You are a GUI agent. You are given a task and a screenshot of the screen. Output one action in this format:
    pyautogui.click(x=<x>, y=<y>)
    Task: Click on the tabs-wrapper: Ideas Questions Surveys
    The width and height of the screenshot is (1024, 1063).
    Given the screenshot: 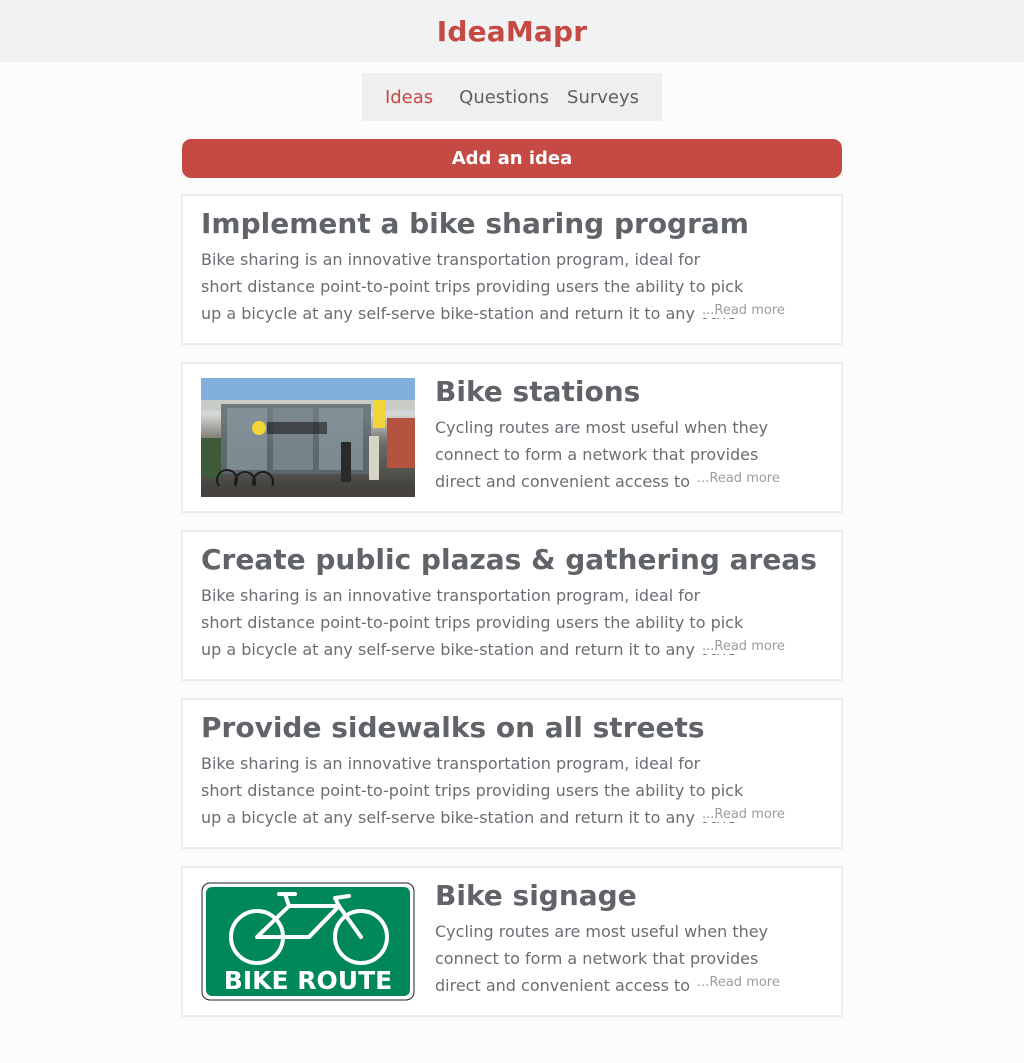 What is the action you would take?
    pyautogui.click(x=512, y=97)
    